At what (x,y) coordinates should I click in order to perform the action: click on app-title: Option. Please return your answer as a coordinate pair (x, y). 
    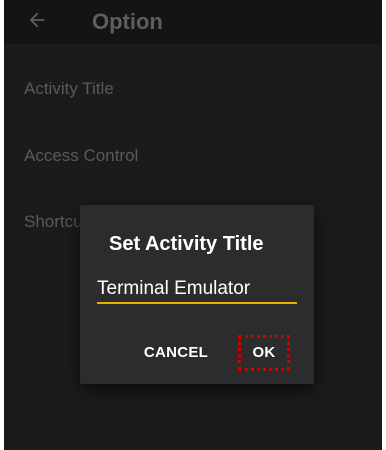
    Looking at the image, I should click on (127, 21).